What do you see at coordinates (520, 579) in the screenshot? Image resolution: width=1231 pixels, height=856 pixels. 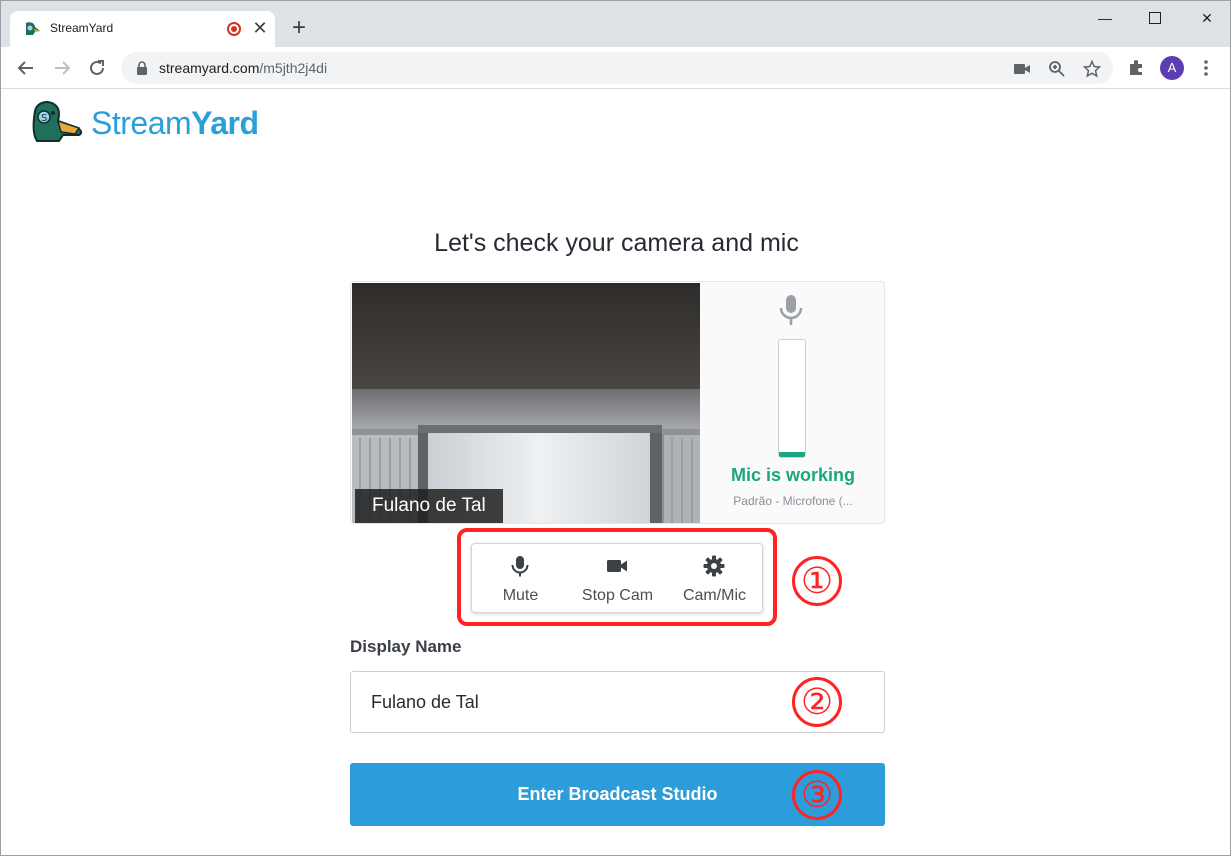 I see `mute-button: Mute` at bounding box center [520, 579].